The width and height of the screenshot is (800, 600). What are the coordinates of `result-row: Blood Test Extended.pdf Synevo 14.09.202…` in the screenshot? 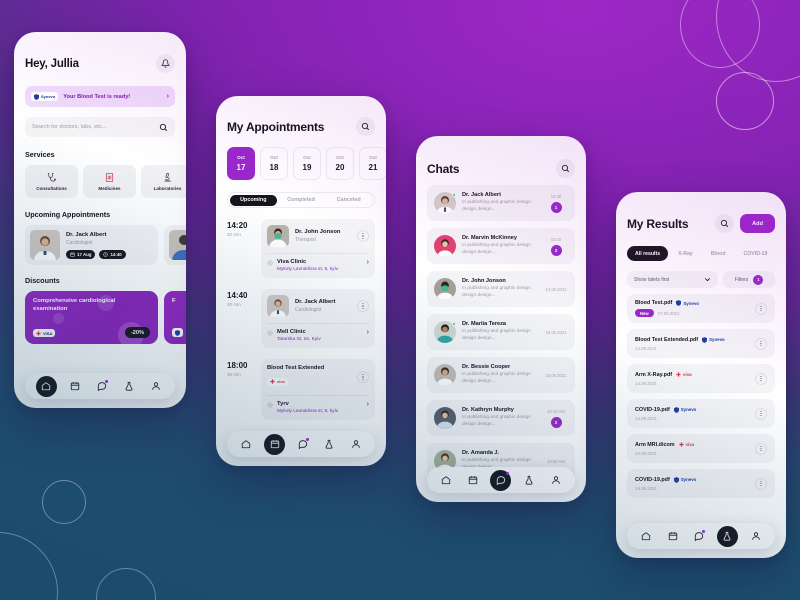 It's located at (701, 343).